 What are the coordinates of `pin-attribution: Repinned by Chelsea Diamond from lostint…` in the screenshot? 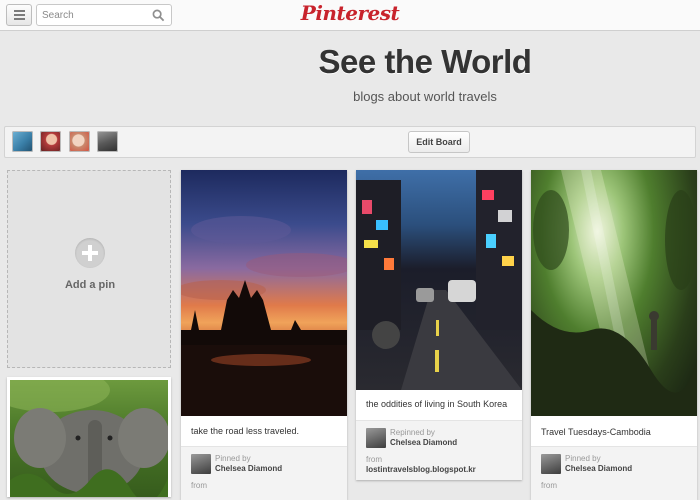 It's located at (439, 450).